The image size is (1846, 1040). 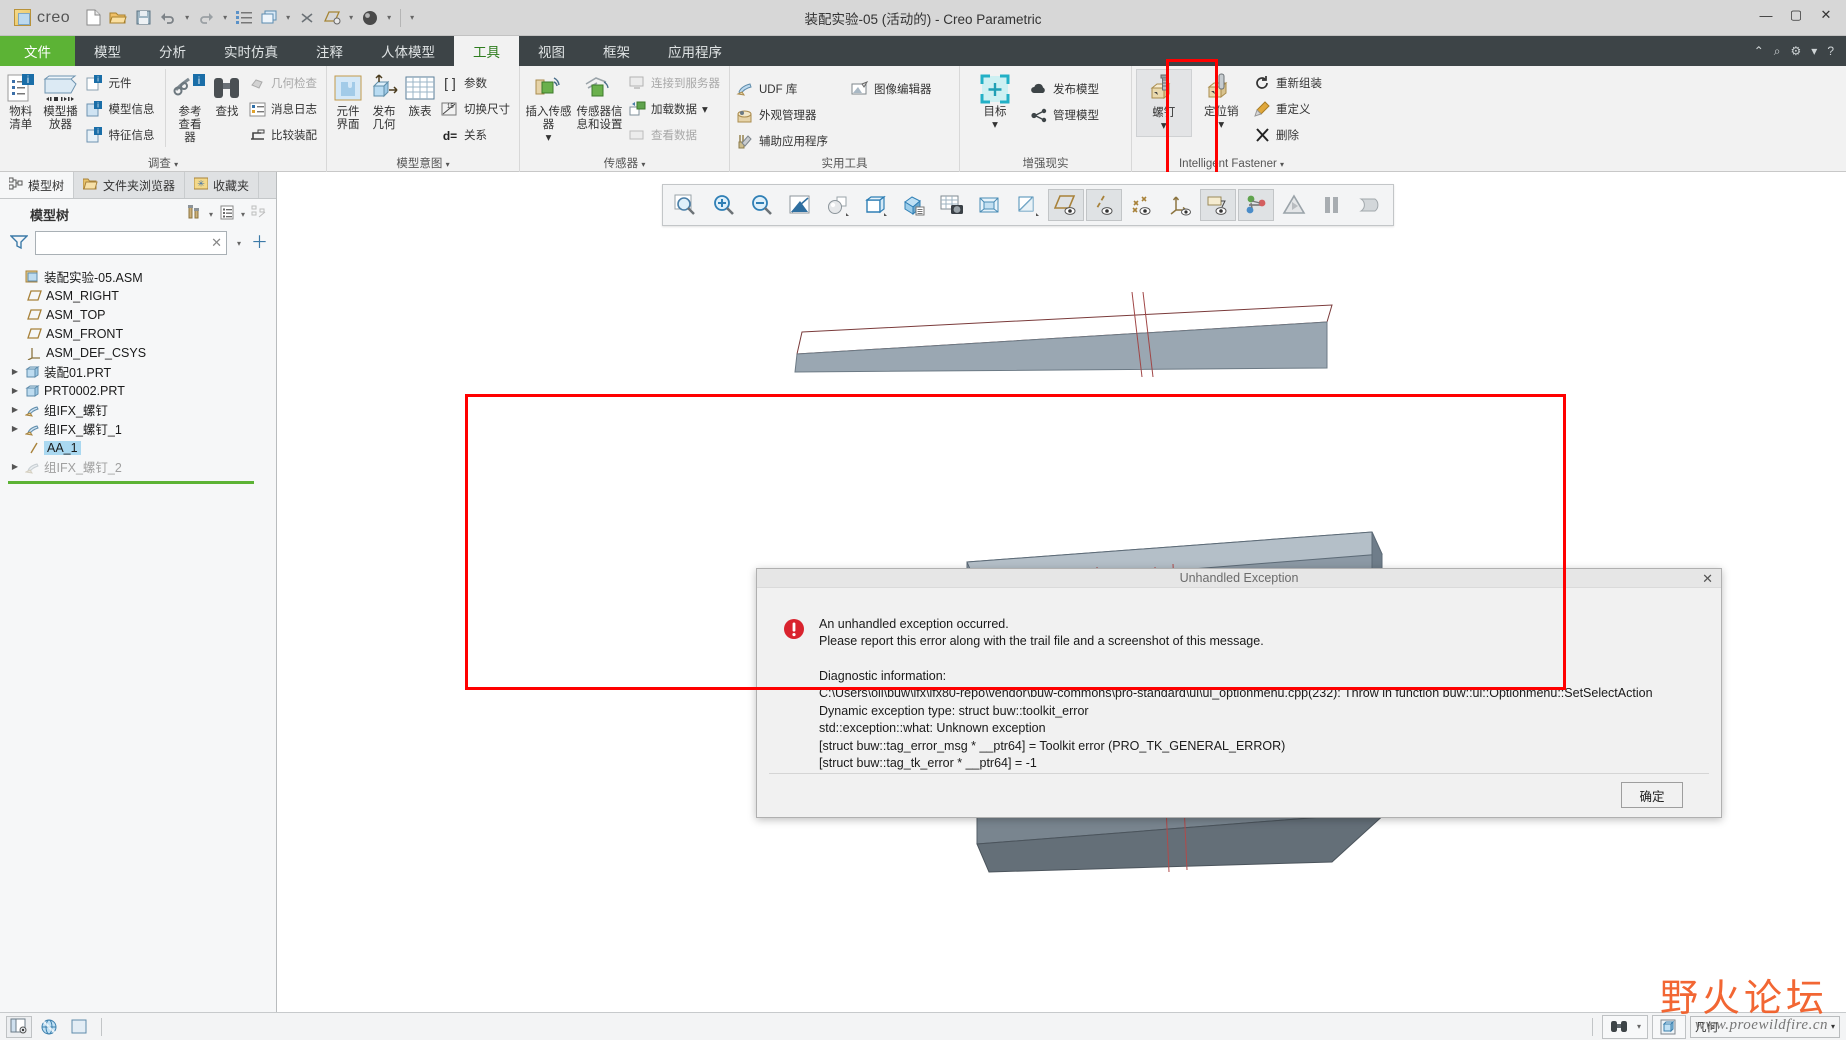 What do you see at coordinates (420, 95) in the screenshot?
I see `ribbon-button-family-table: 族表` at bounding box center [420, 95].